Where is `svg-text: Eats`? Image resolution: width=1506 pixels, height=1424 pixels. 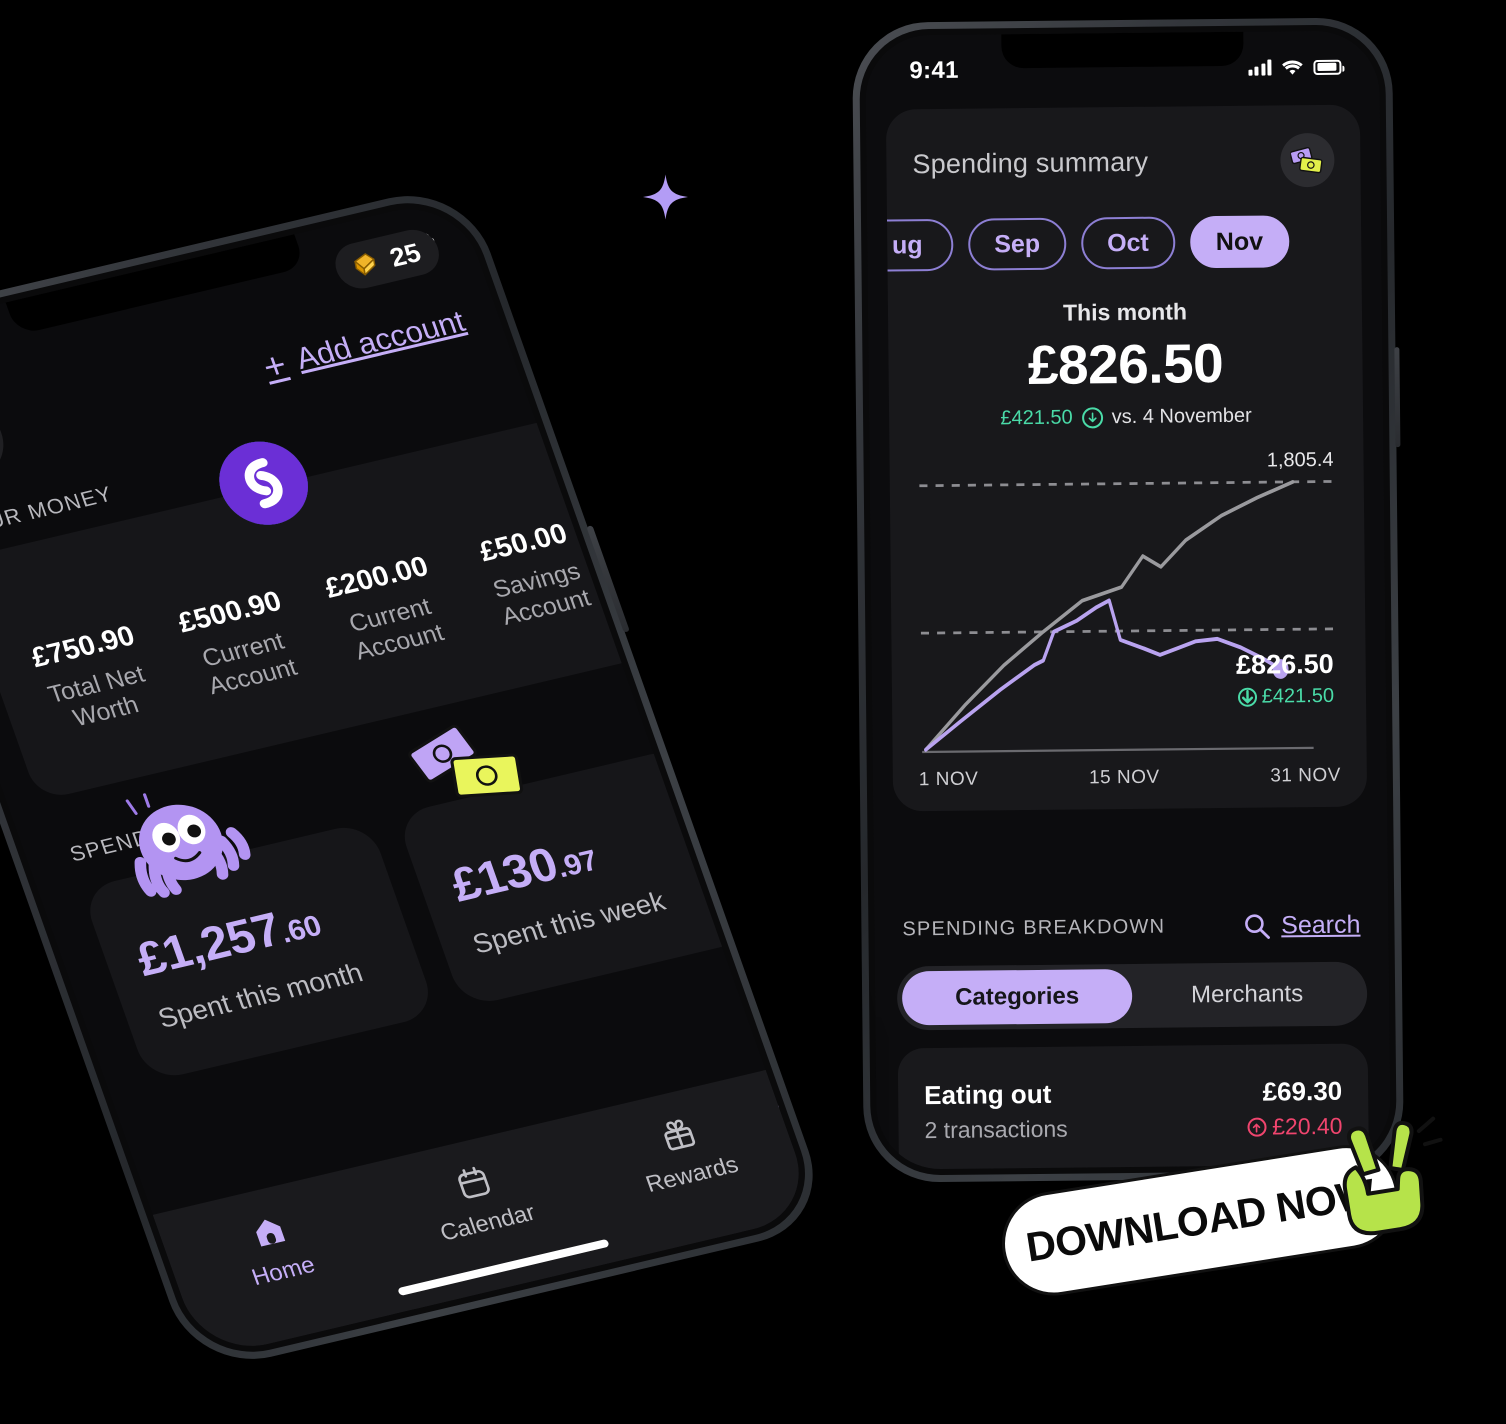 svg-text: Eats is located at coordinates (689, 1319).